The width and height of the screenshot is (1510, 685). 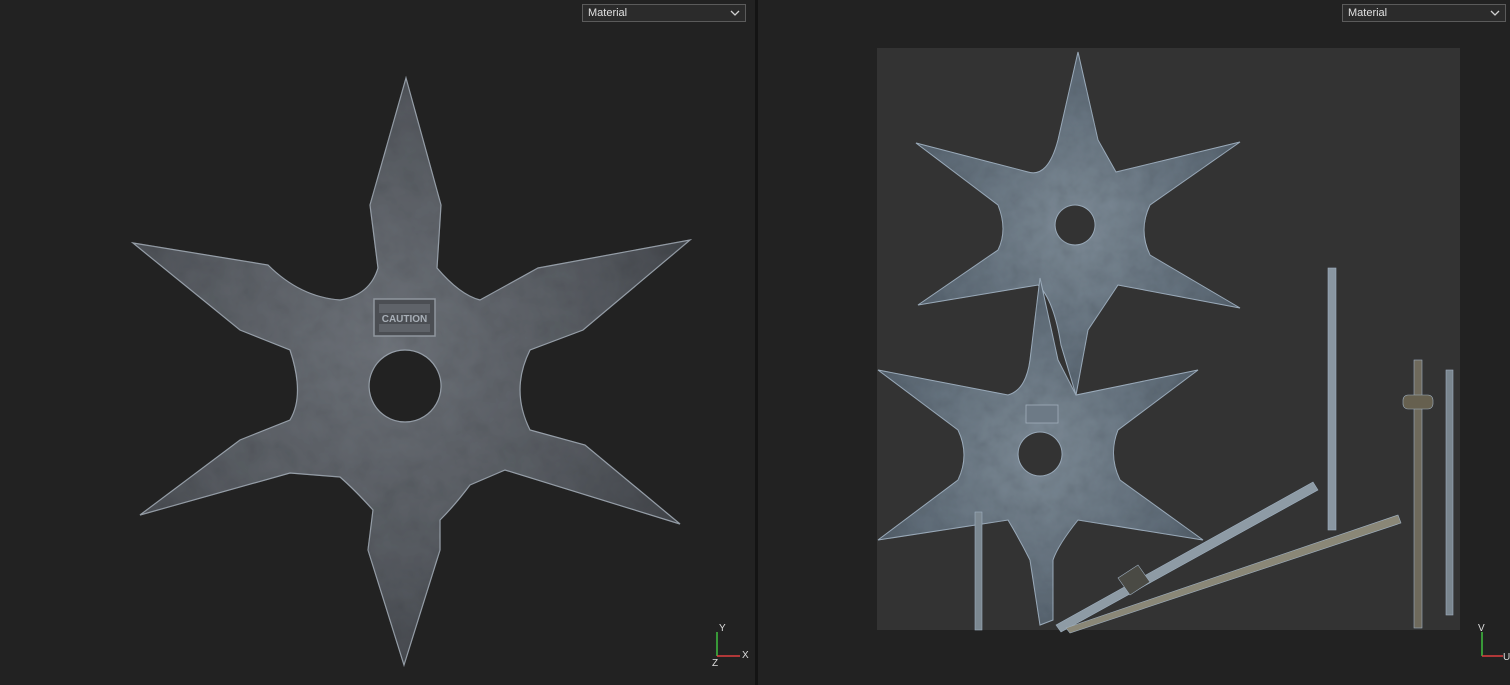 What do you see at coordinates (1481, 628) in the screenshot?
I see `axis-v-label: V` at bounding box center [1481, 628].